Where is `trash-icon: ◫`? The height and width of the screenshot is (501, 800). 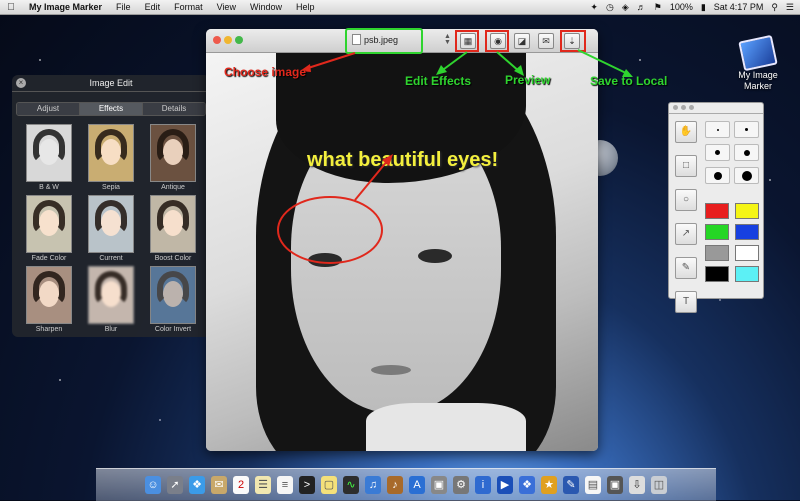
trash-icon: ◫ is located at coordinates (659, 485).